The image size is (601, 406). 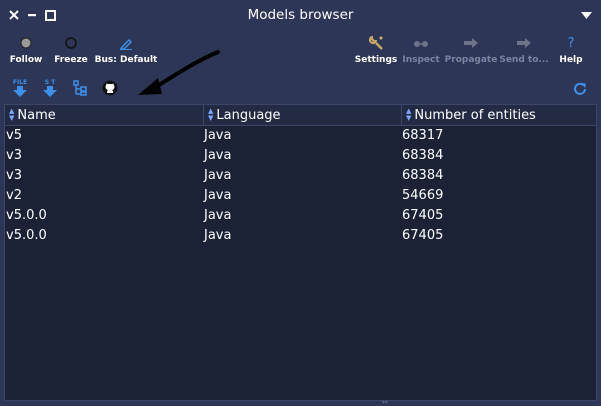 I want to click on freeze-button: Freeze, so click(x=71, y=52).